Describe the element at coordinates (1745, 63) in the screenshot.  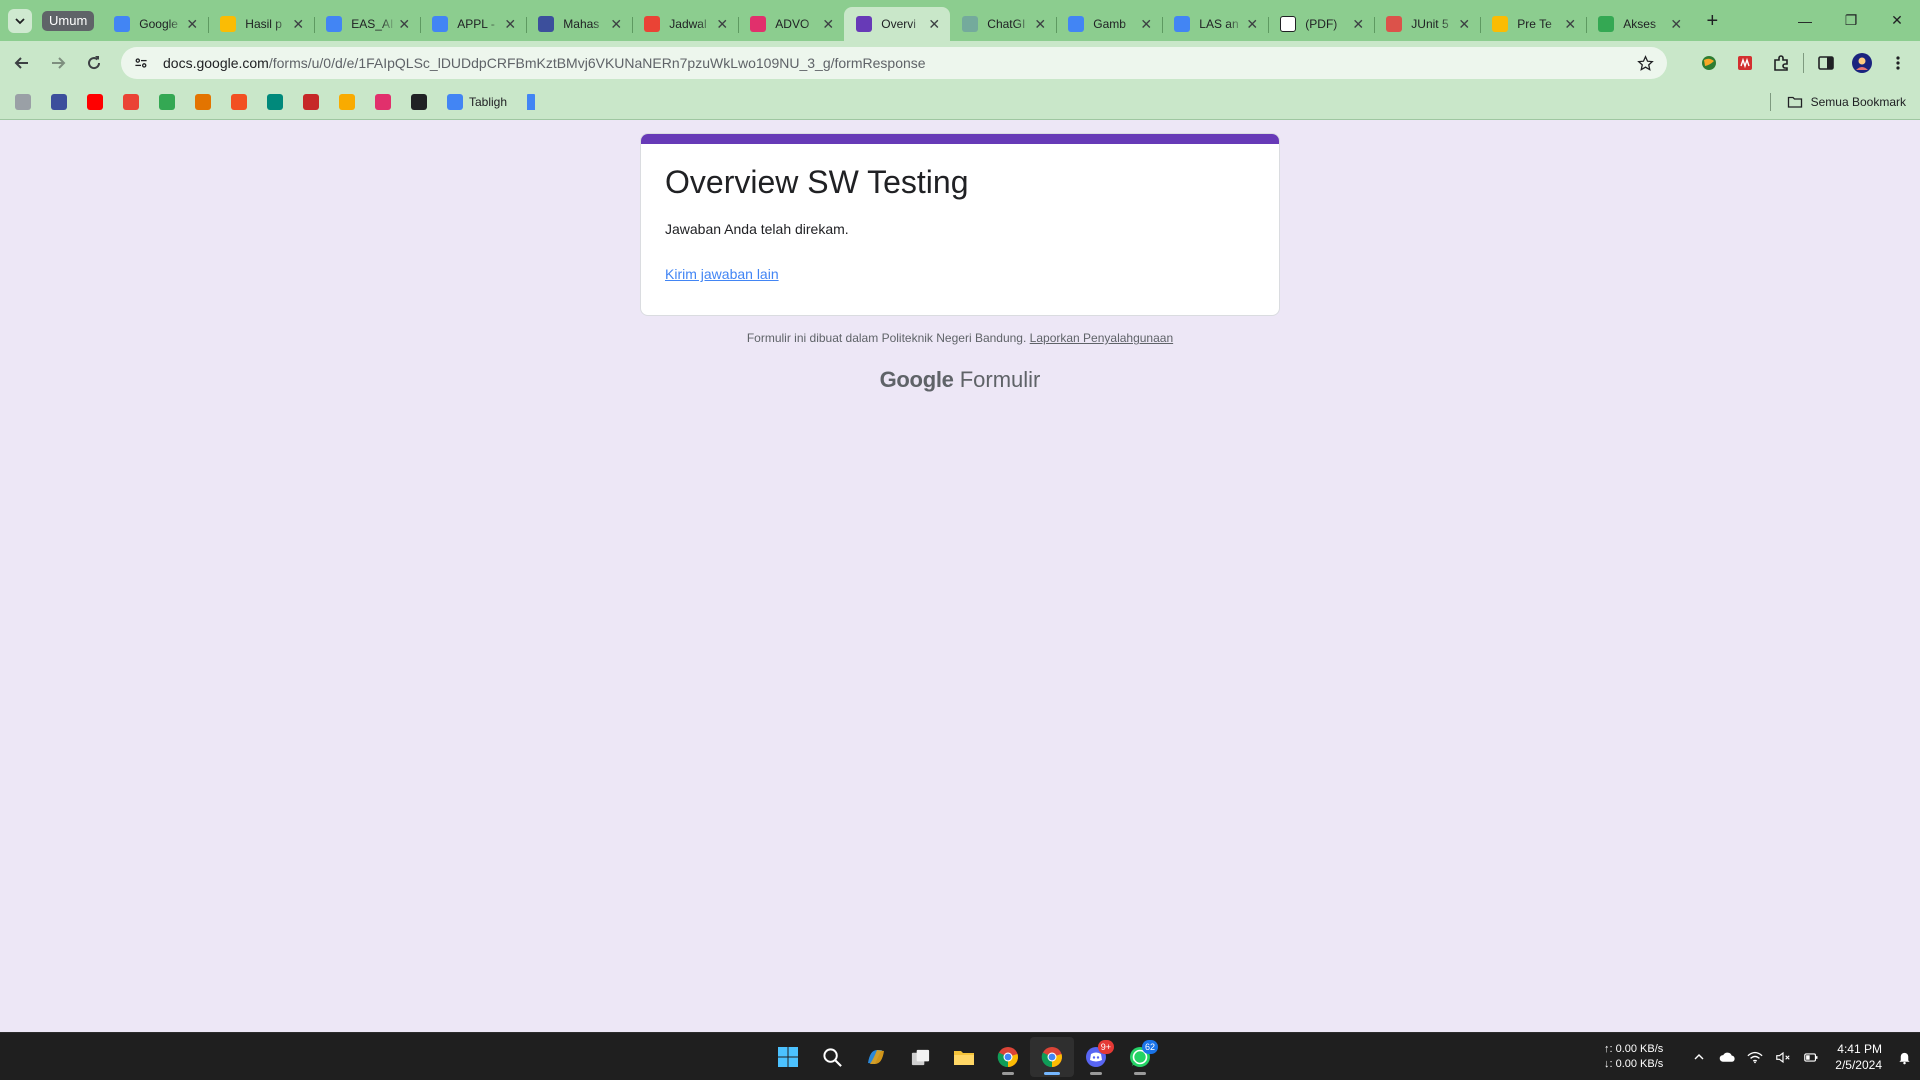
I see `extension-red-button` at that location.